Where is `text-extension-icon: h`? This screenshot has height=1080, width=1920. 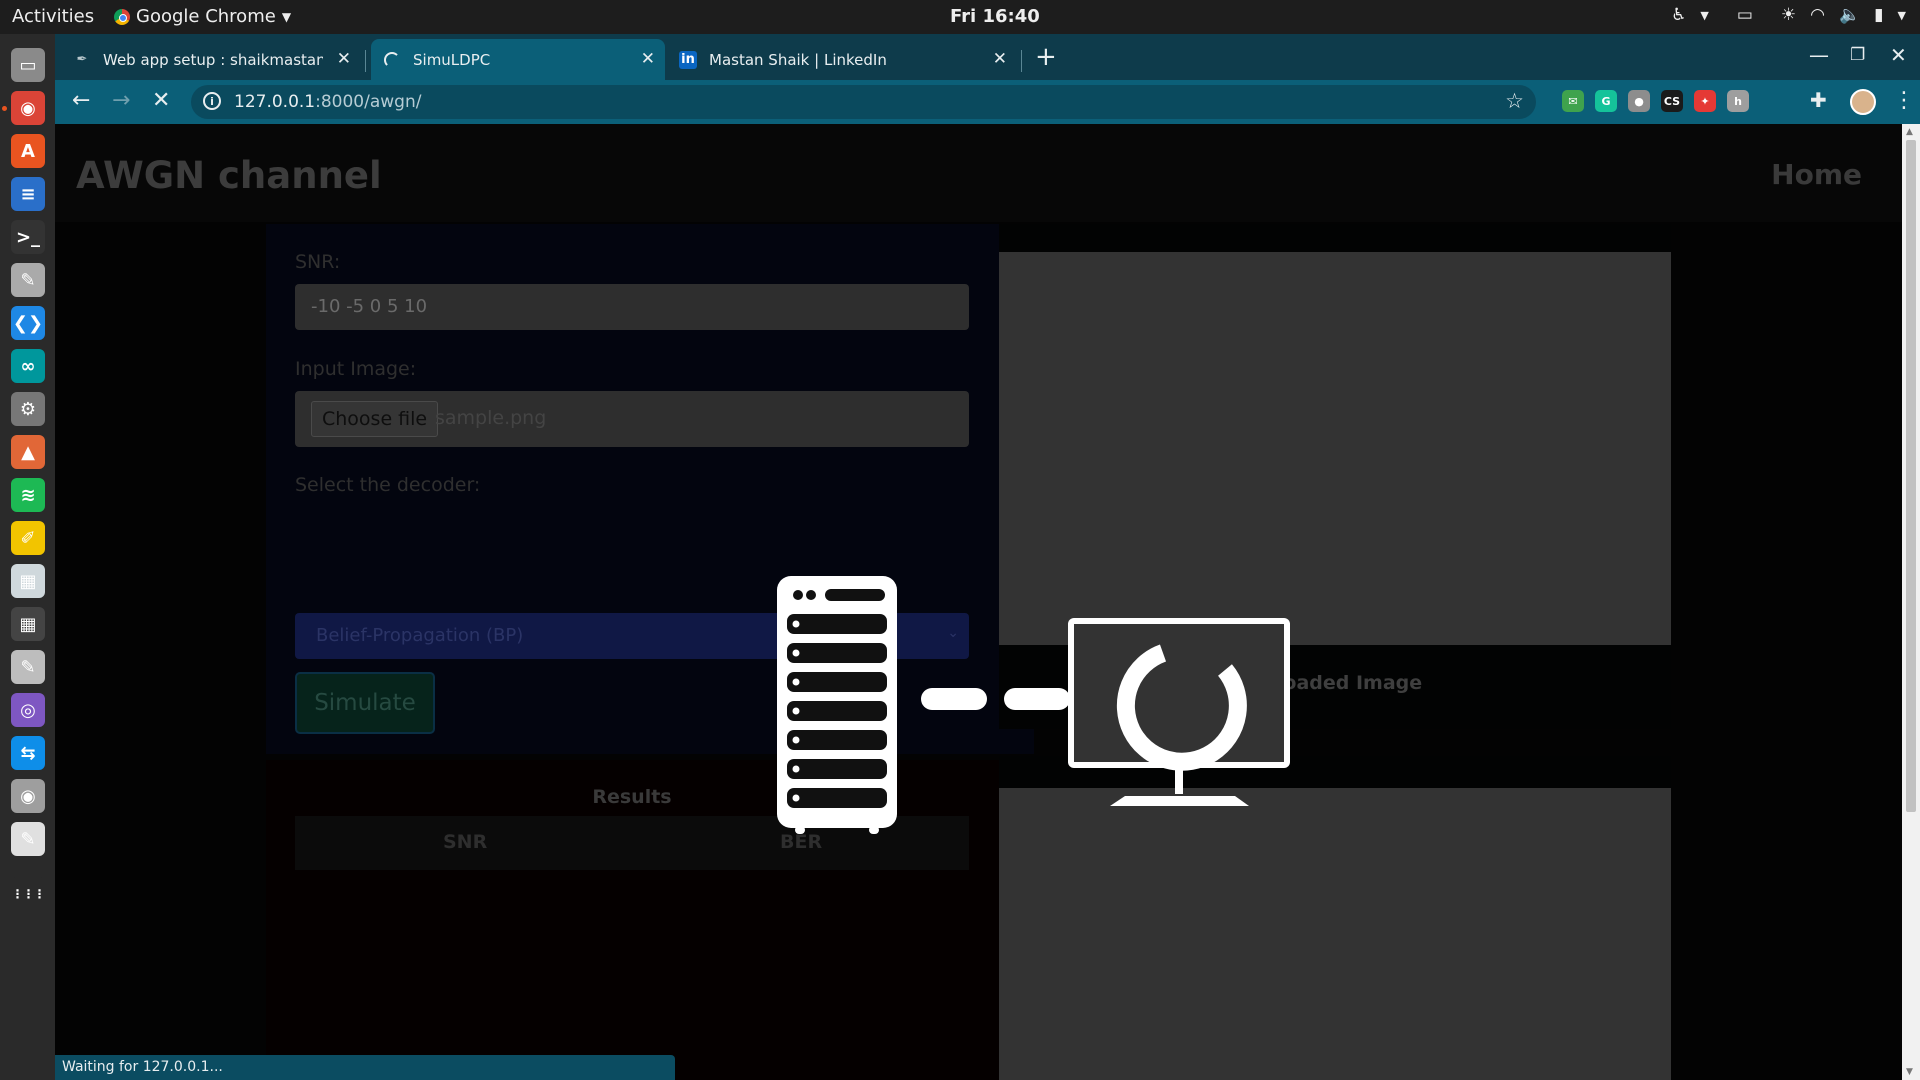
text-extension-icon: h is located at coordinates (1738, 101).